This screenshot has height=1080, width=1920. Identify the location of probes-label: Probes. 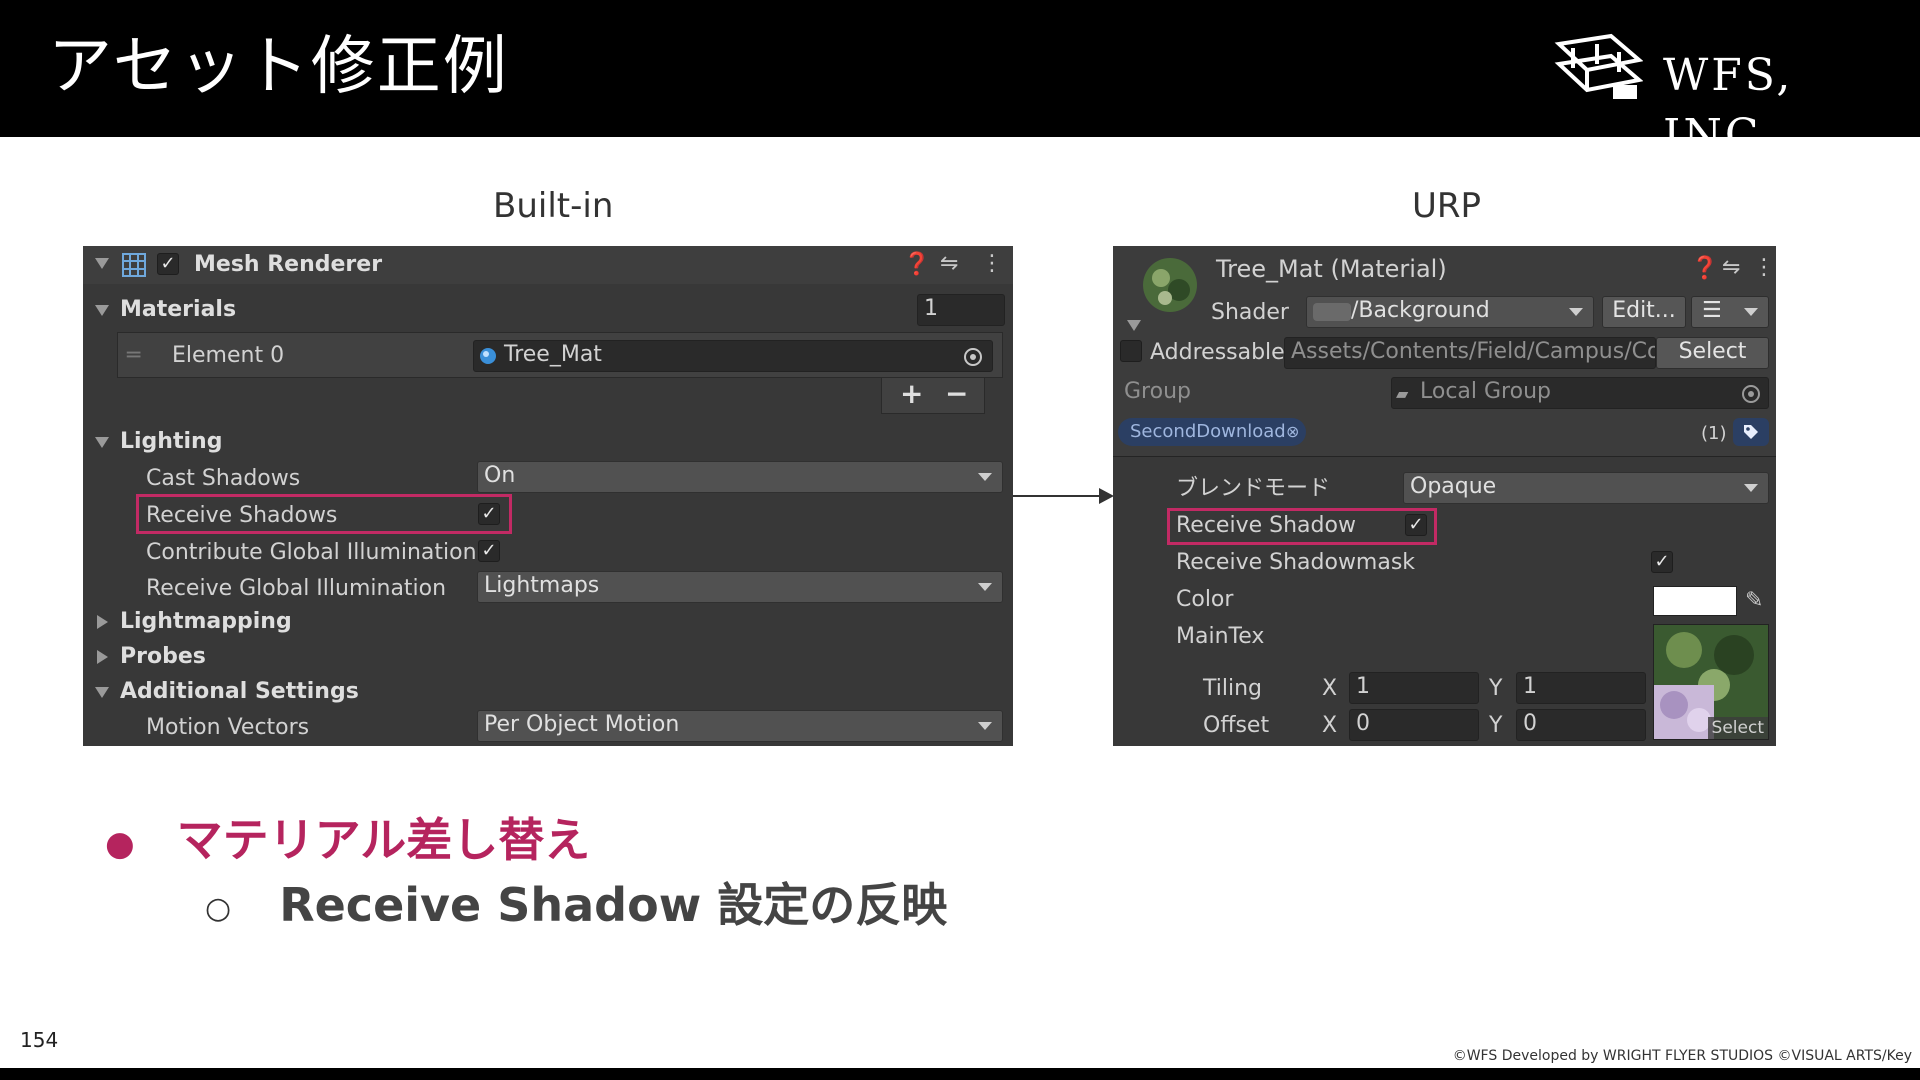
(163, 656).